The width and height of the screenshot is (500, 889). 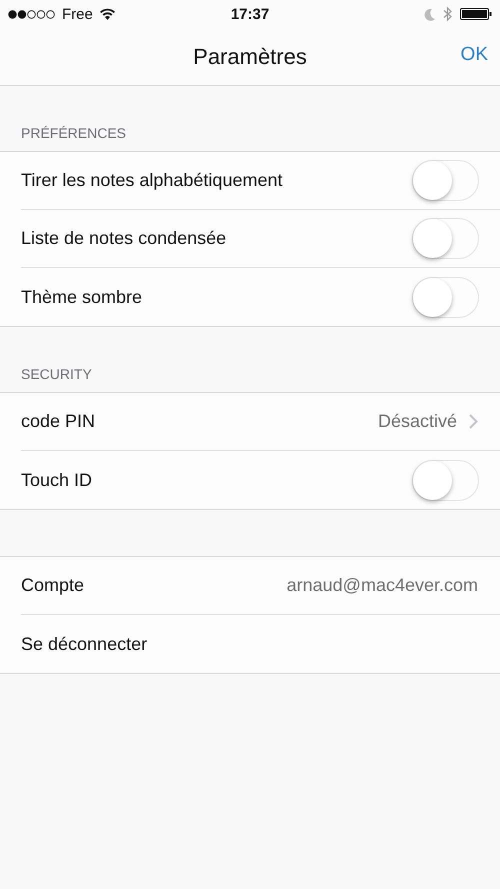 What do you see at coordinates (77, 14) in the screenshot?
I see `carrier-name: Free` at bounding box center [77, 14].